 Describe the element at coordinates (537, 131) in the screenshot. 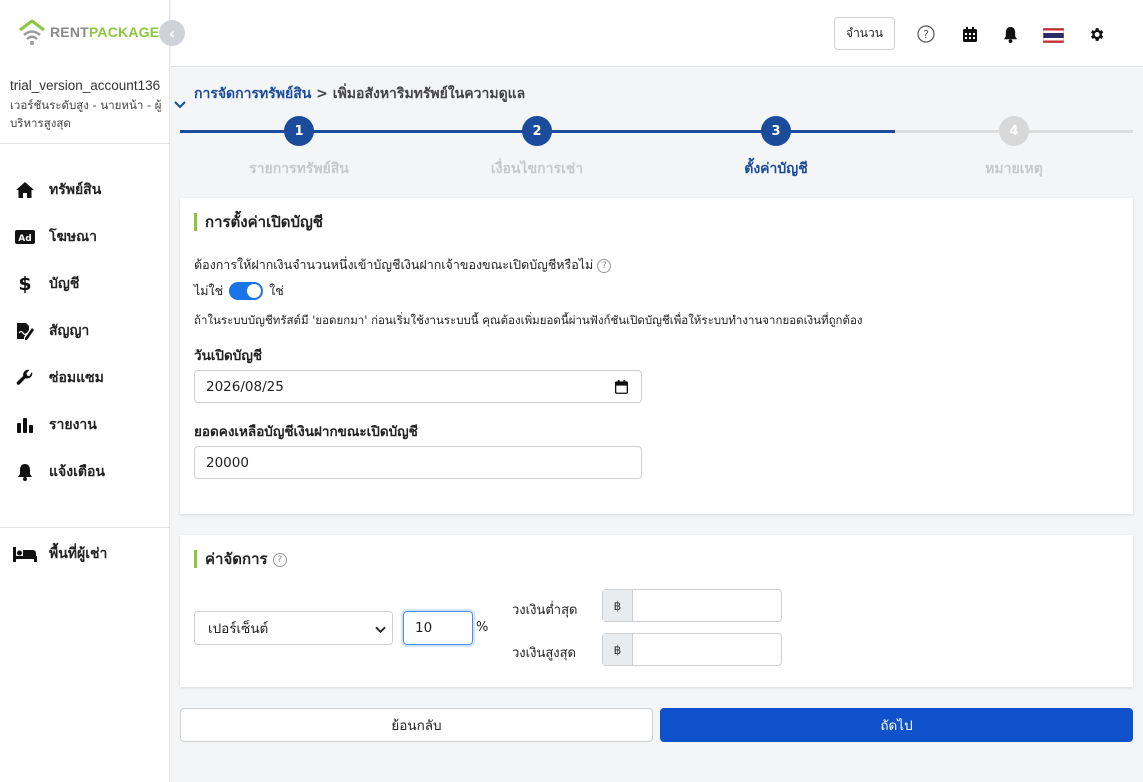

I see `step-2-circle: 2` at that location.